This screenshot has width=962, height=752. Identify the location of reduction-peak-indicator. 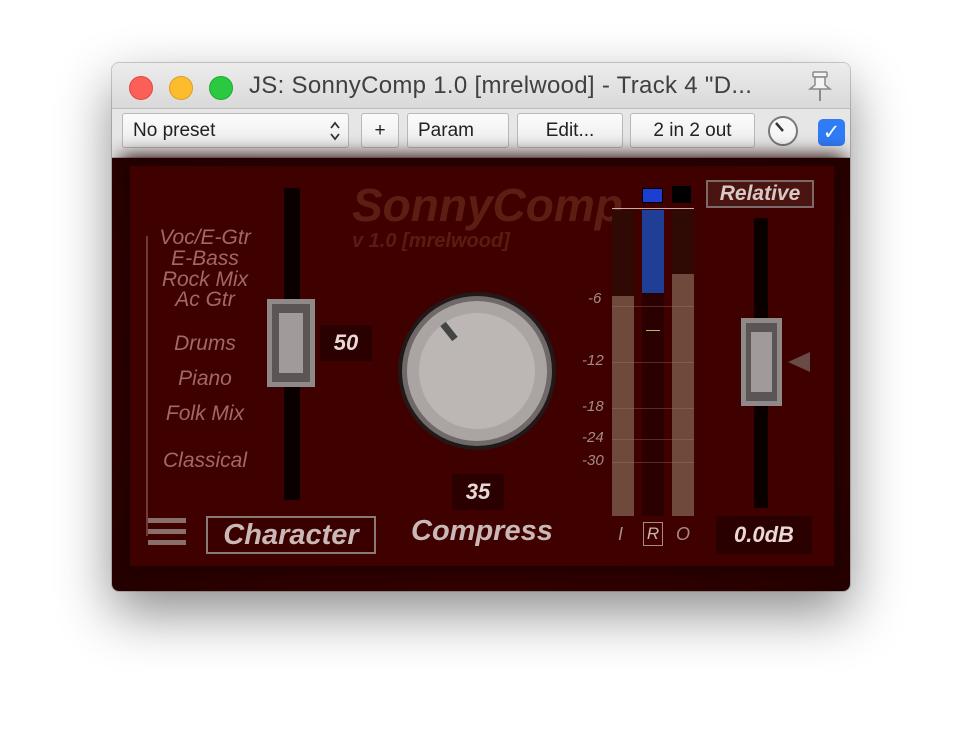
(652, 195).